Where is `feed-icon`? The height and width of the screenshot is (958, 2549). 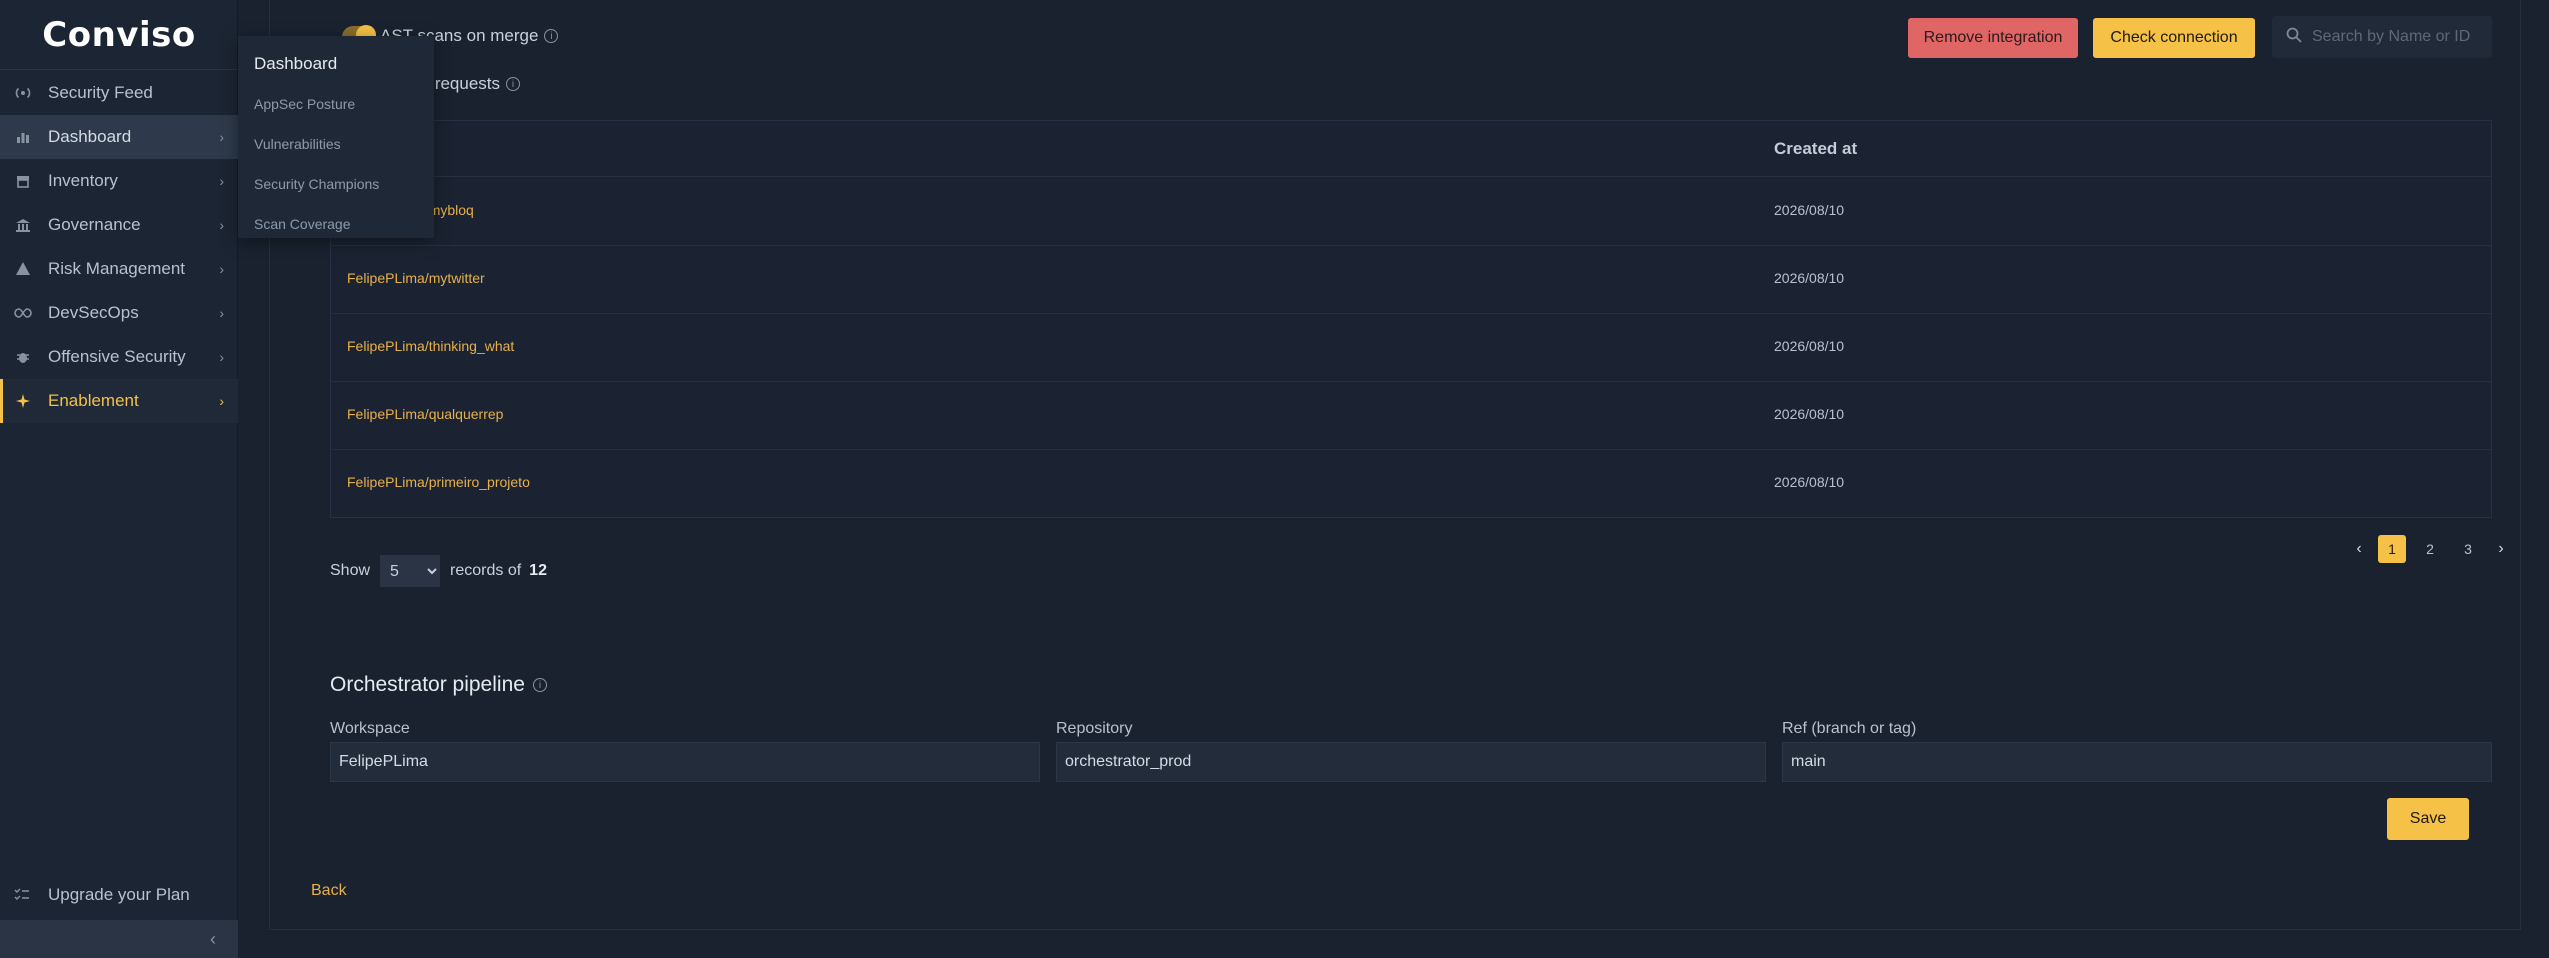
feed-icon is located at coordinates (23, 93).